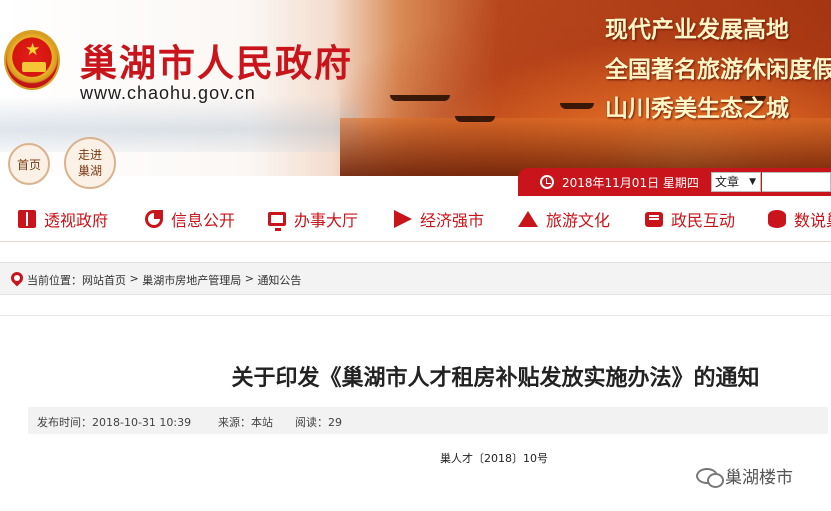  What do you see at coordinates (279, 280) in the screenshot?
I see `breadcrumb-link-notices: 通知公告` at bounding box center [279, 280].